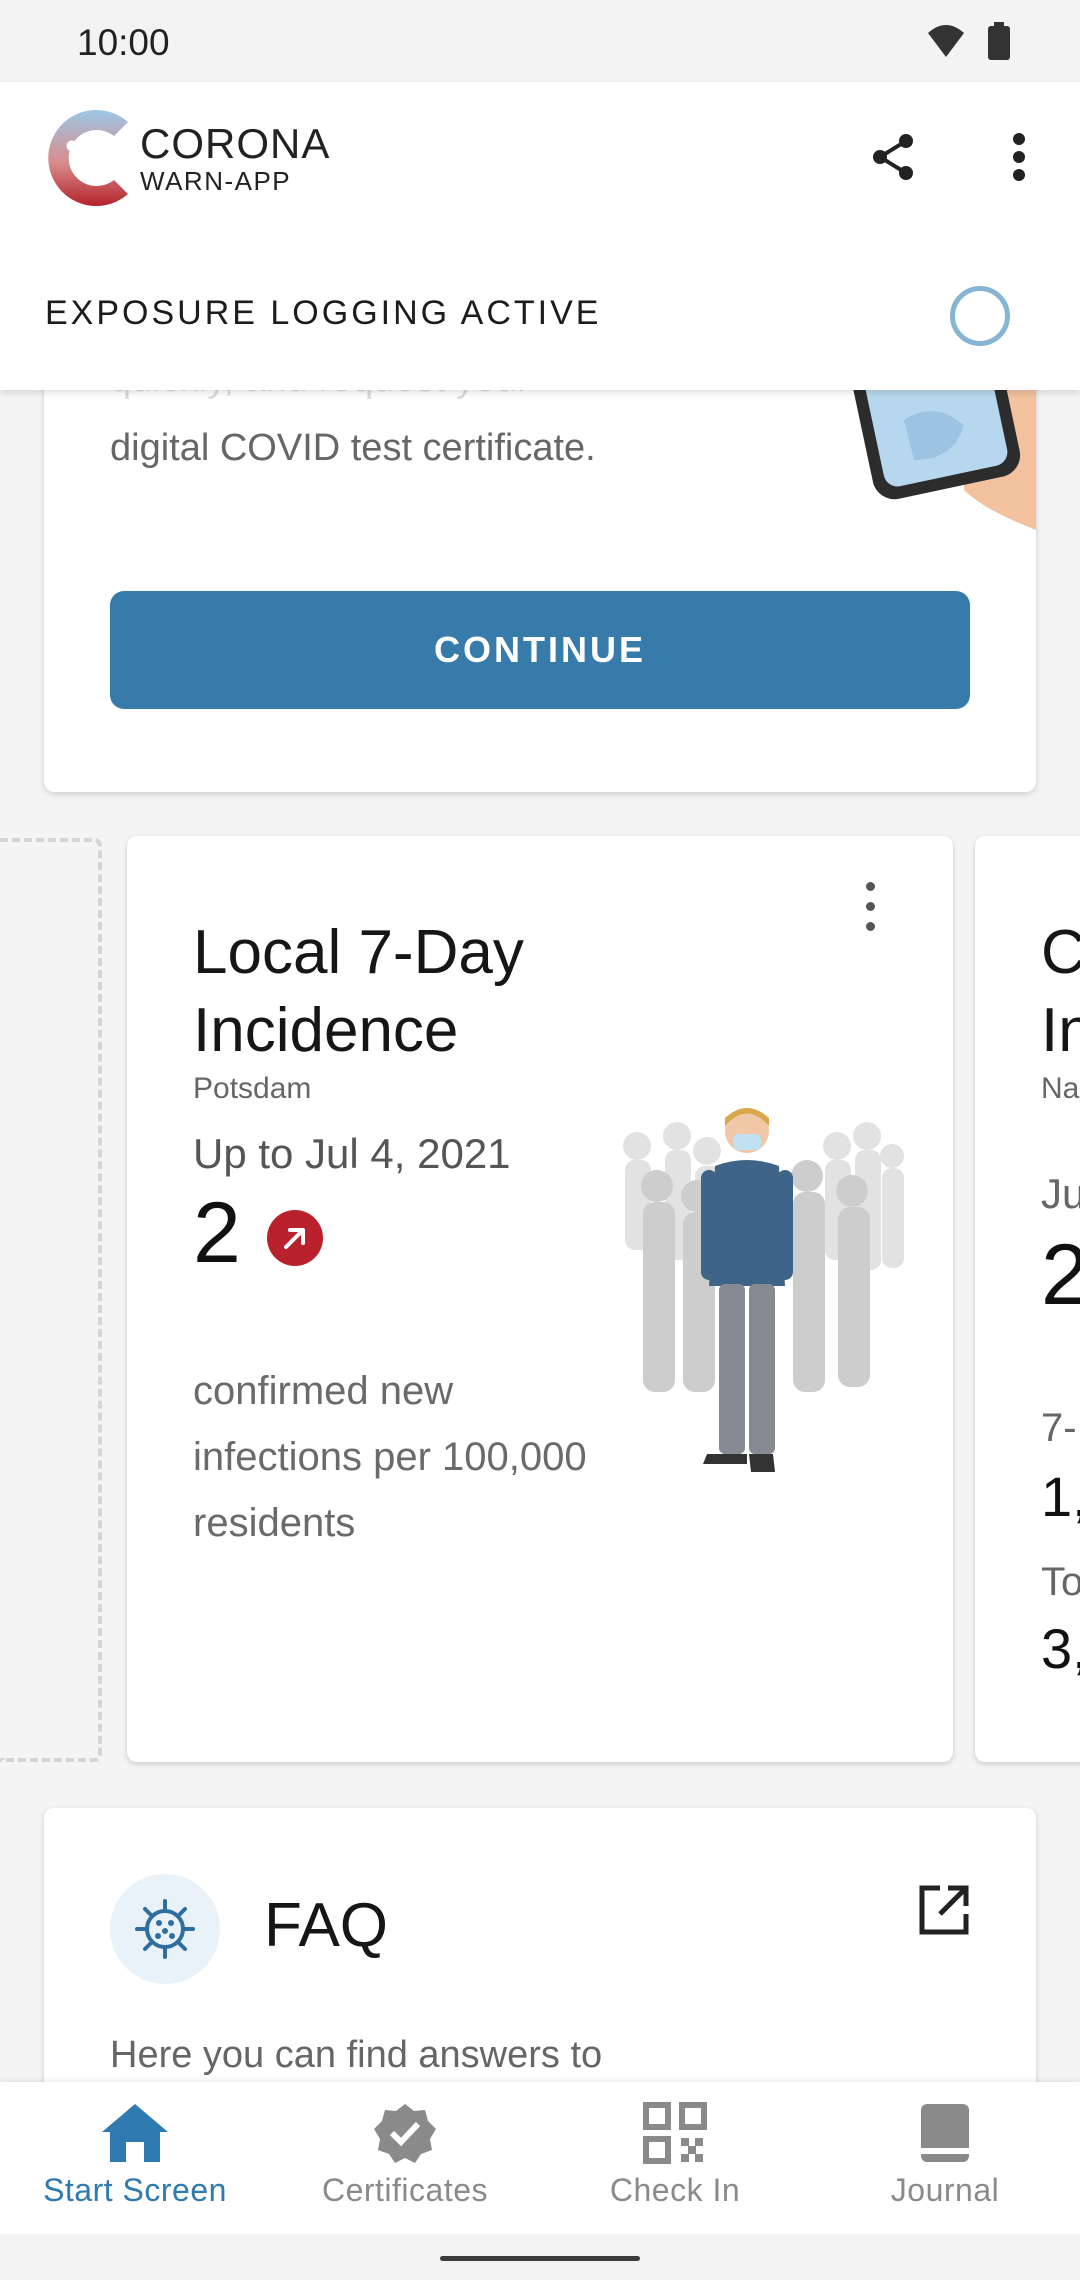 The height and width of the screenshot is (2280, 1080). Describe the element at coordinates (945, 2190) in the screenshot. I see `nav-label: Journal` at that location.